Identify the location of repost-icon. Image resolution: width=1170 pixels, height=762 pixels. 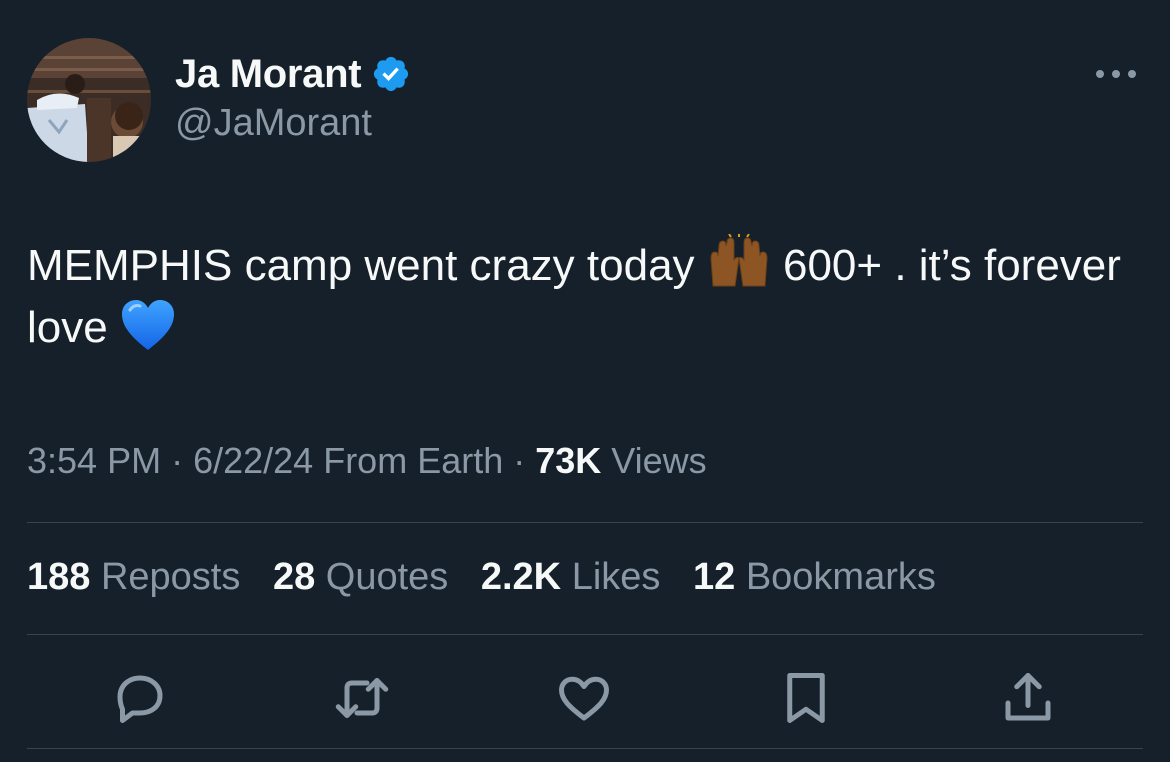
(362, 698).